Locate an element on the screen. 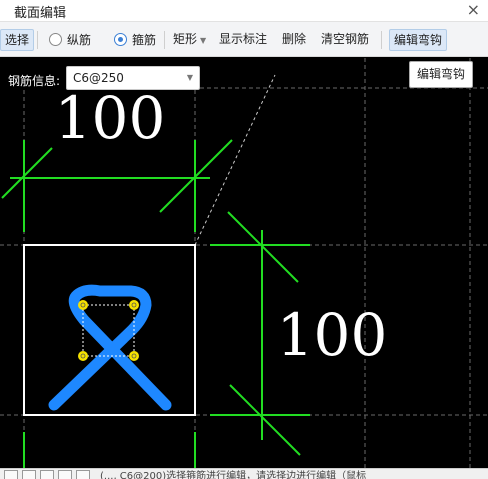 This screenshot has height=479, width=488. stirrup-hook-path is located at coordinates (110, 347).